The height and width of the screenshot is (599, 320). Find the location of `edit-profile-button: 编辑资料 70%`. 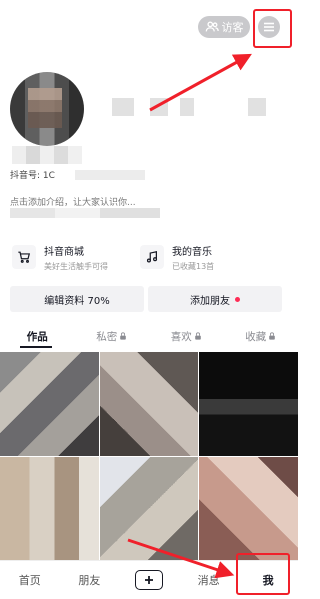

edit-profile-button: 编辑资料 70% is located at coordinates (77, 299).